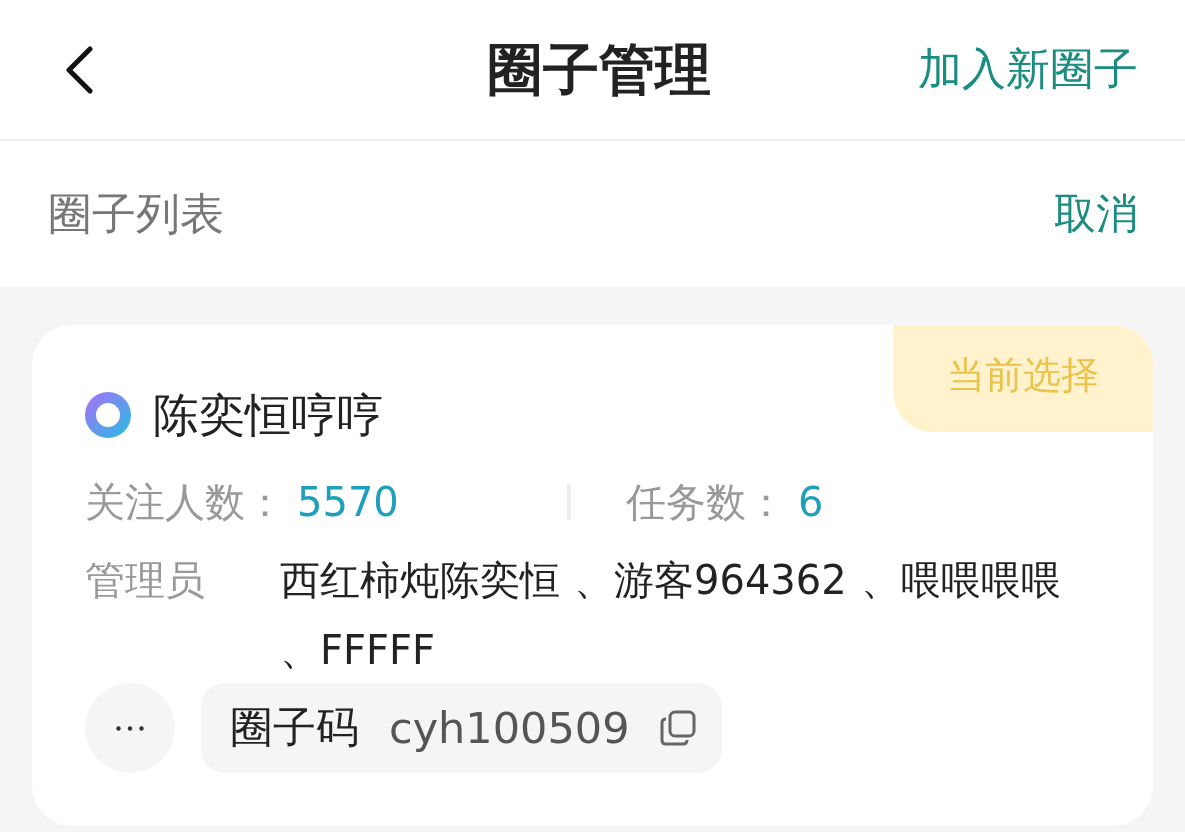 Image resolution: width=1185 pixels, height=832 pixels. Describe the element at coordinates (79, 69) in the screenshot. I see `back-icon` at that location.